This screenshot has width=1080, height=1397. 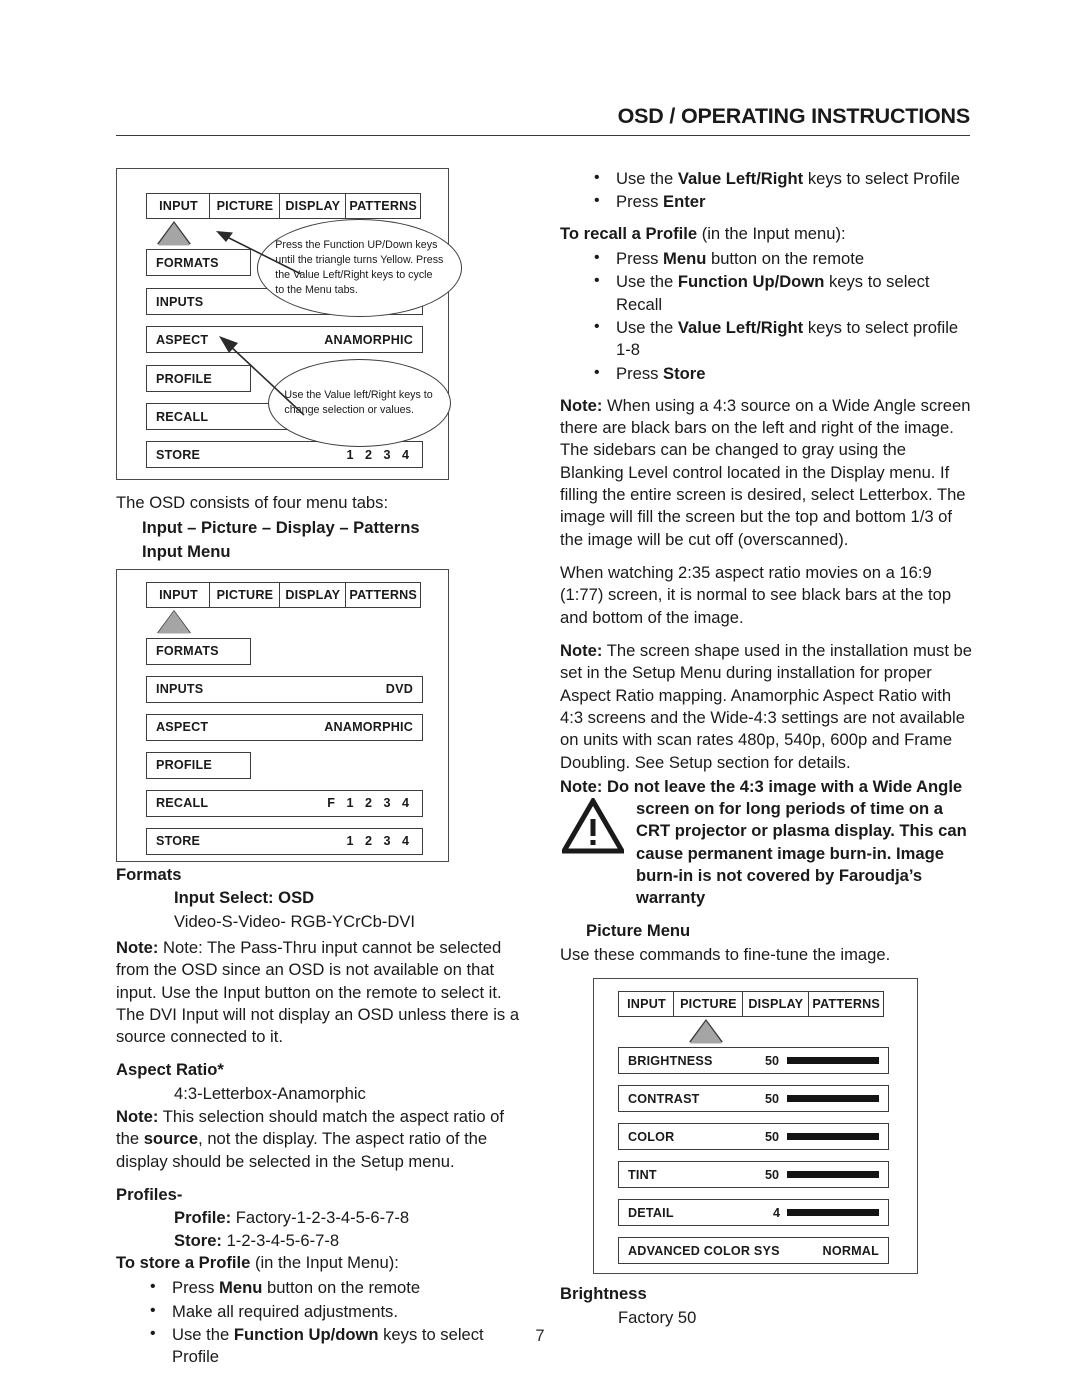 What do you see at coordinates (794, 116) in the screenshot?
I see `page-title: OSD / OPERATING INSTRUCTIONS` at bounding box center [794, 116].